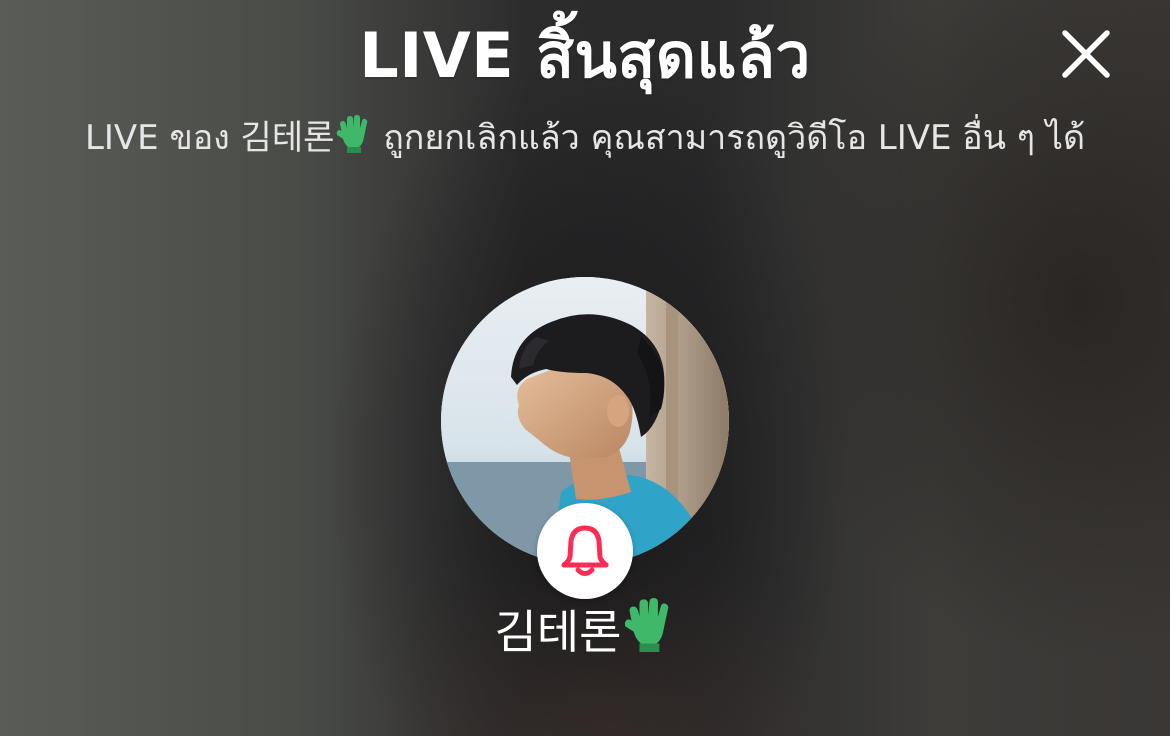  I want to click on host-name-text: 김테론, so click(558, 632).